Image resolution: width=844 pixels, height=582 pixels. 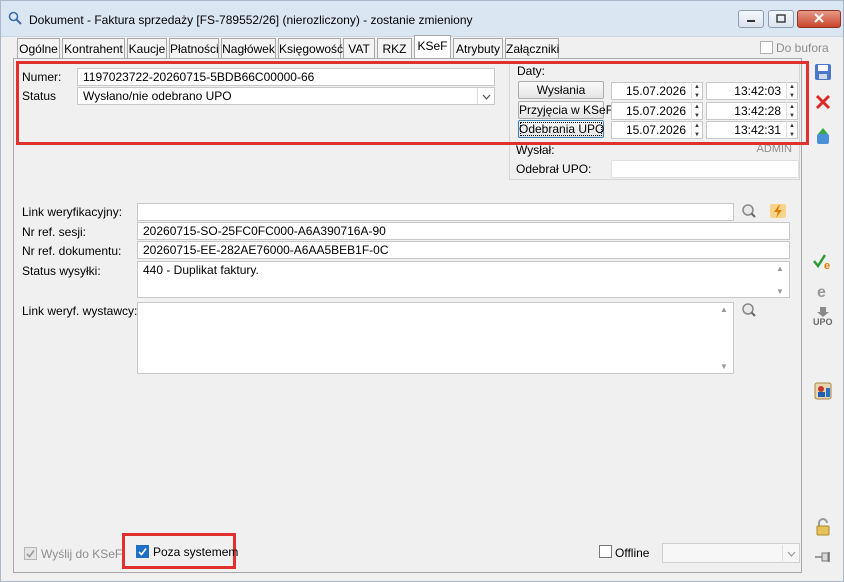 I want to click on pin-button, so click(x=823, y=558).